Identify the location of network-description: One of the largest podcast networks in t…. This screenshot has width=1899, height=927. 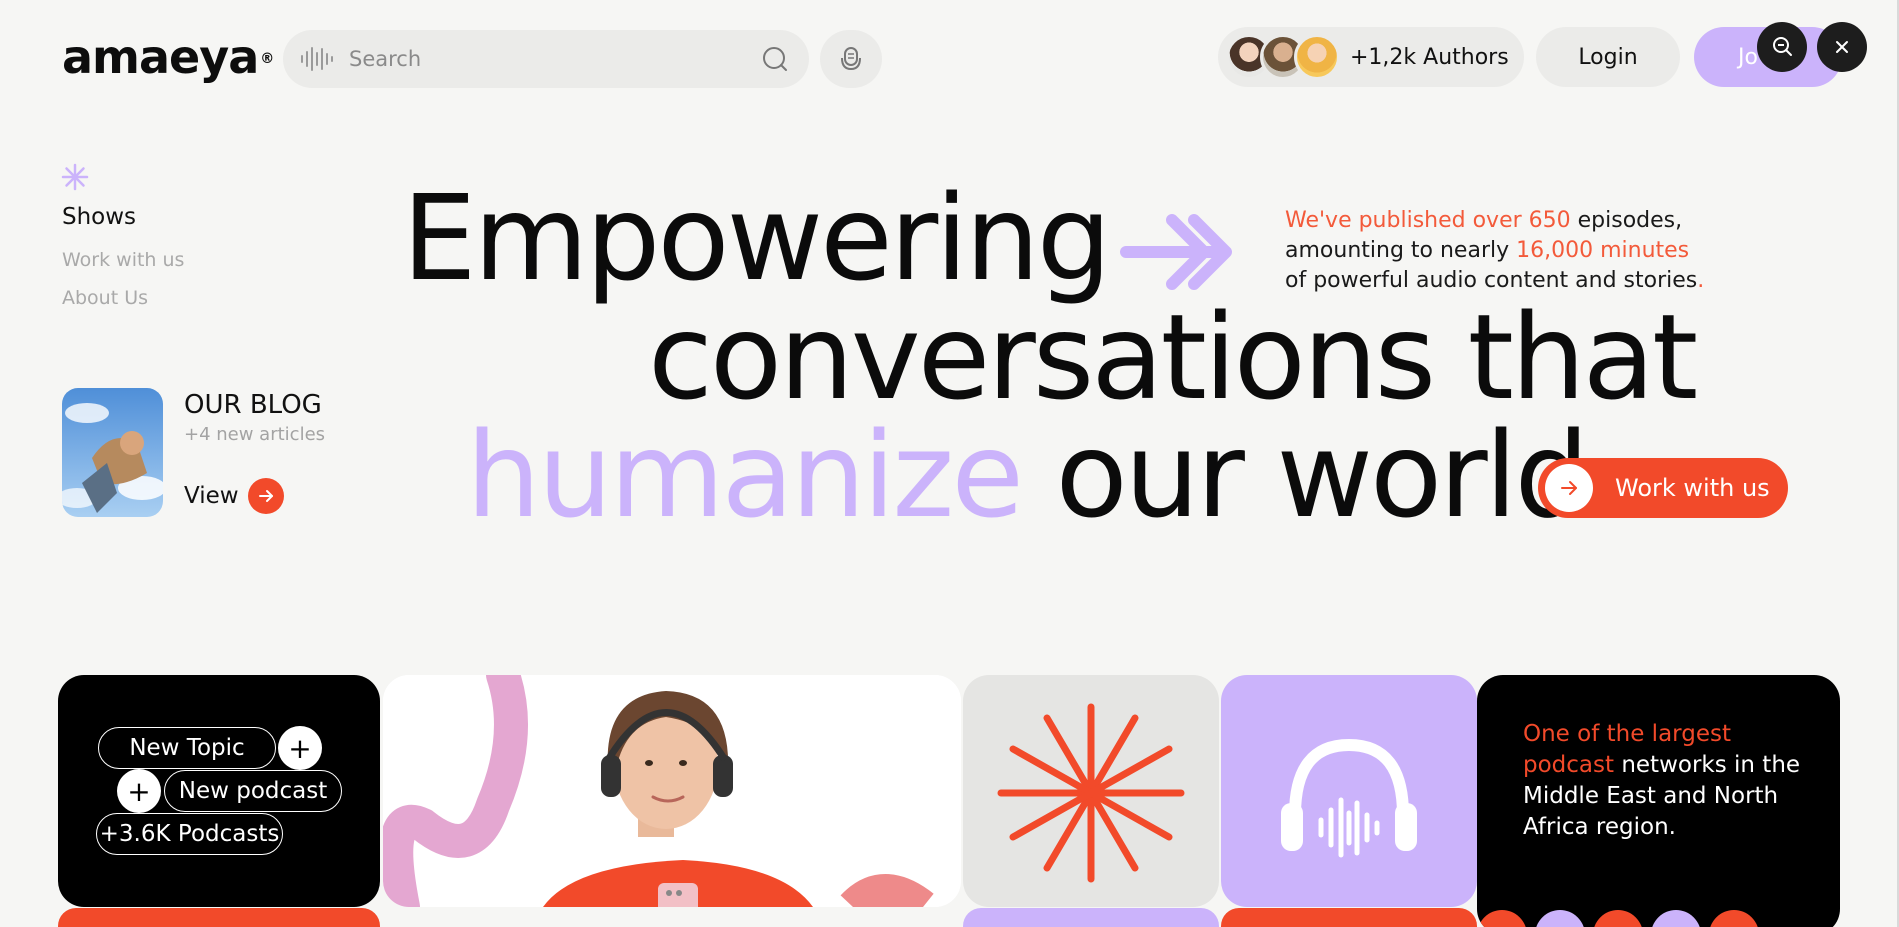
(1668, 781).